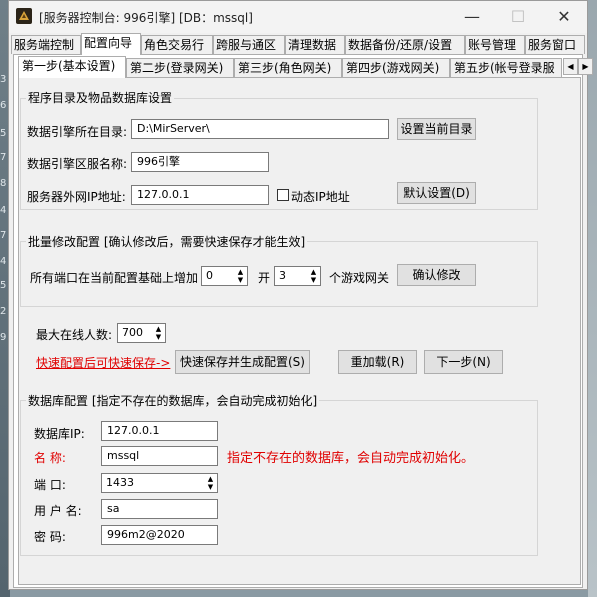 The height and width of the screenshot is (597, 597). I want to click on port-increase-spinner: 0 ▲ ▼, so click(224, 276).